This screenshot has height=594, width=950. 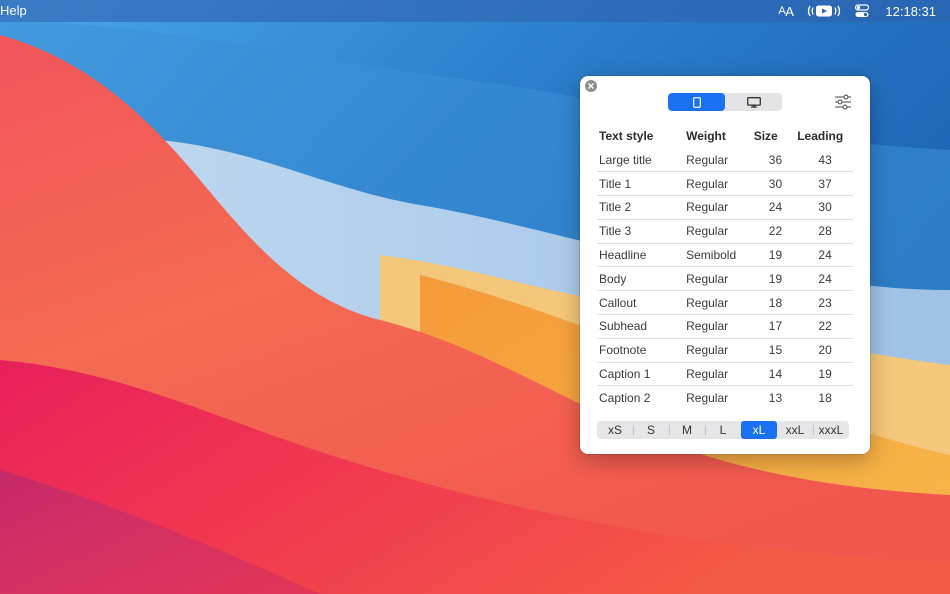 I want to click on table-row: Caption 1 Regular 14 19, so click(x=725, y=373).